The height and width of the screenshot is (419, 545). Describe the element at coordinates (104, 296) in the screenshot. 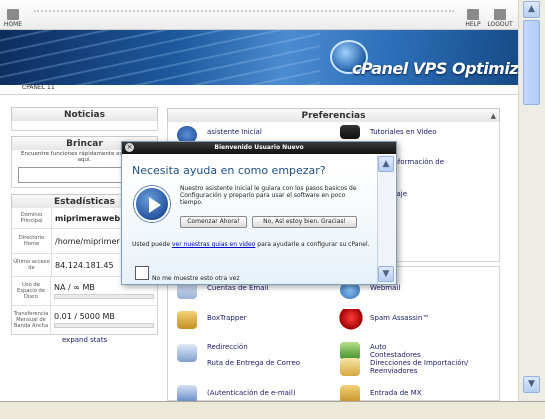

I see `disk-usage-bar` at that location.